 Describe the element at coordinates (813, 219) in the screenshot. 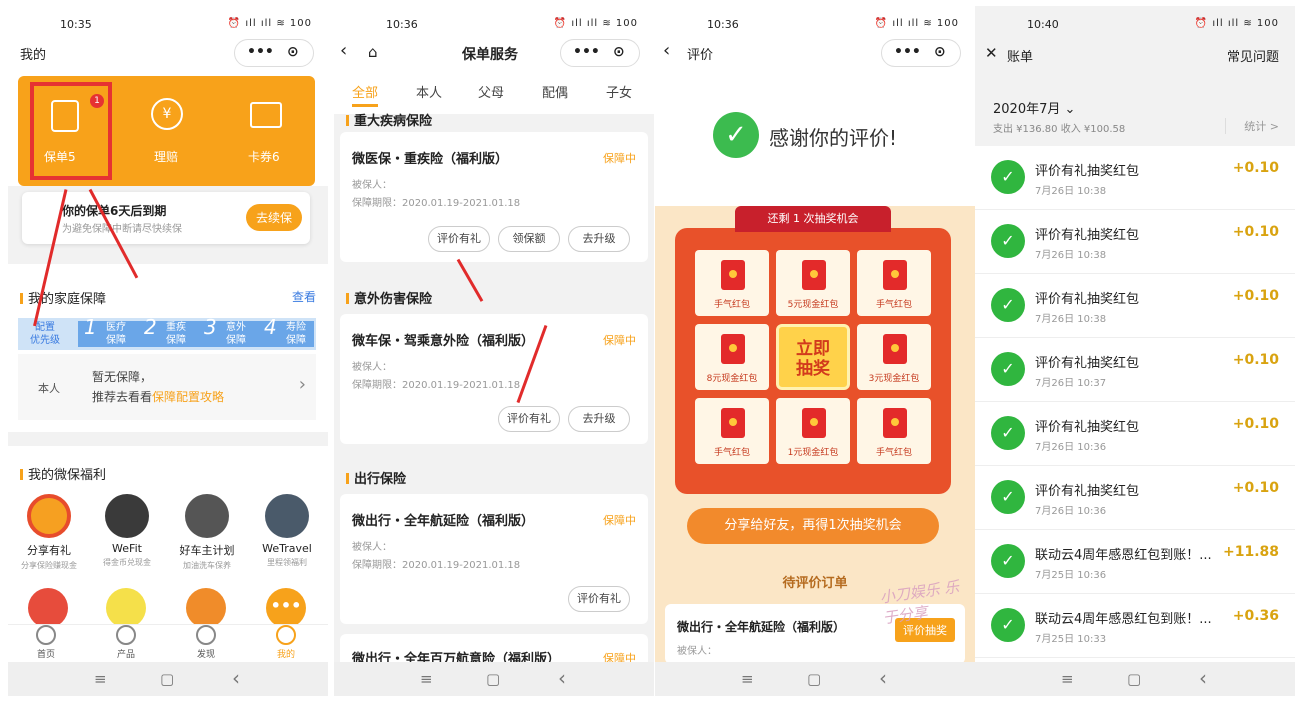

I see `chances-banner: 还剩 1 次抽奖机会` at that location.